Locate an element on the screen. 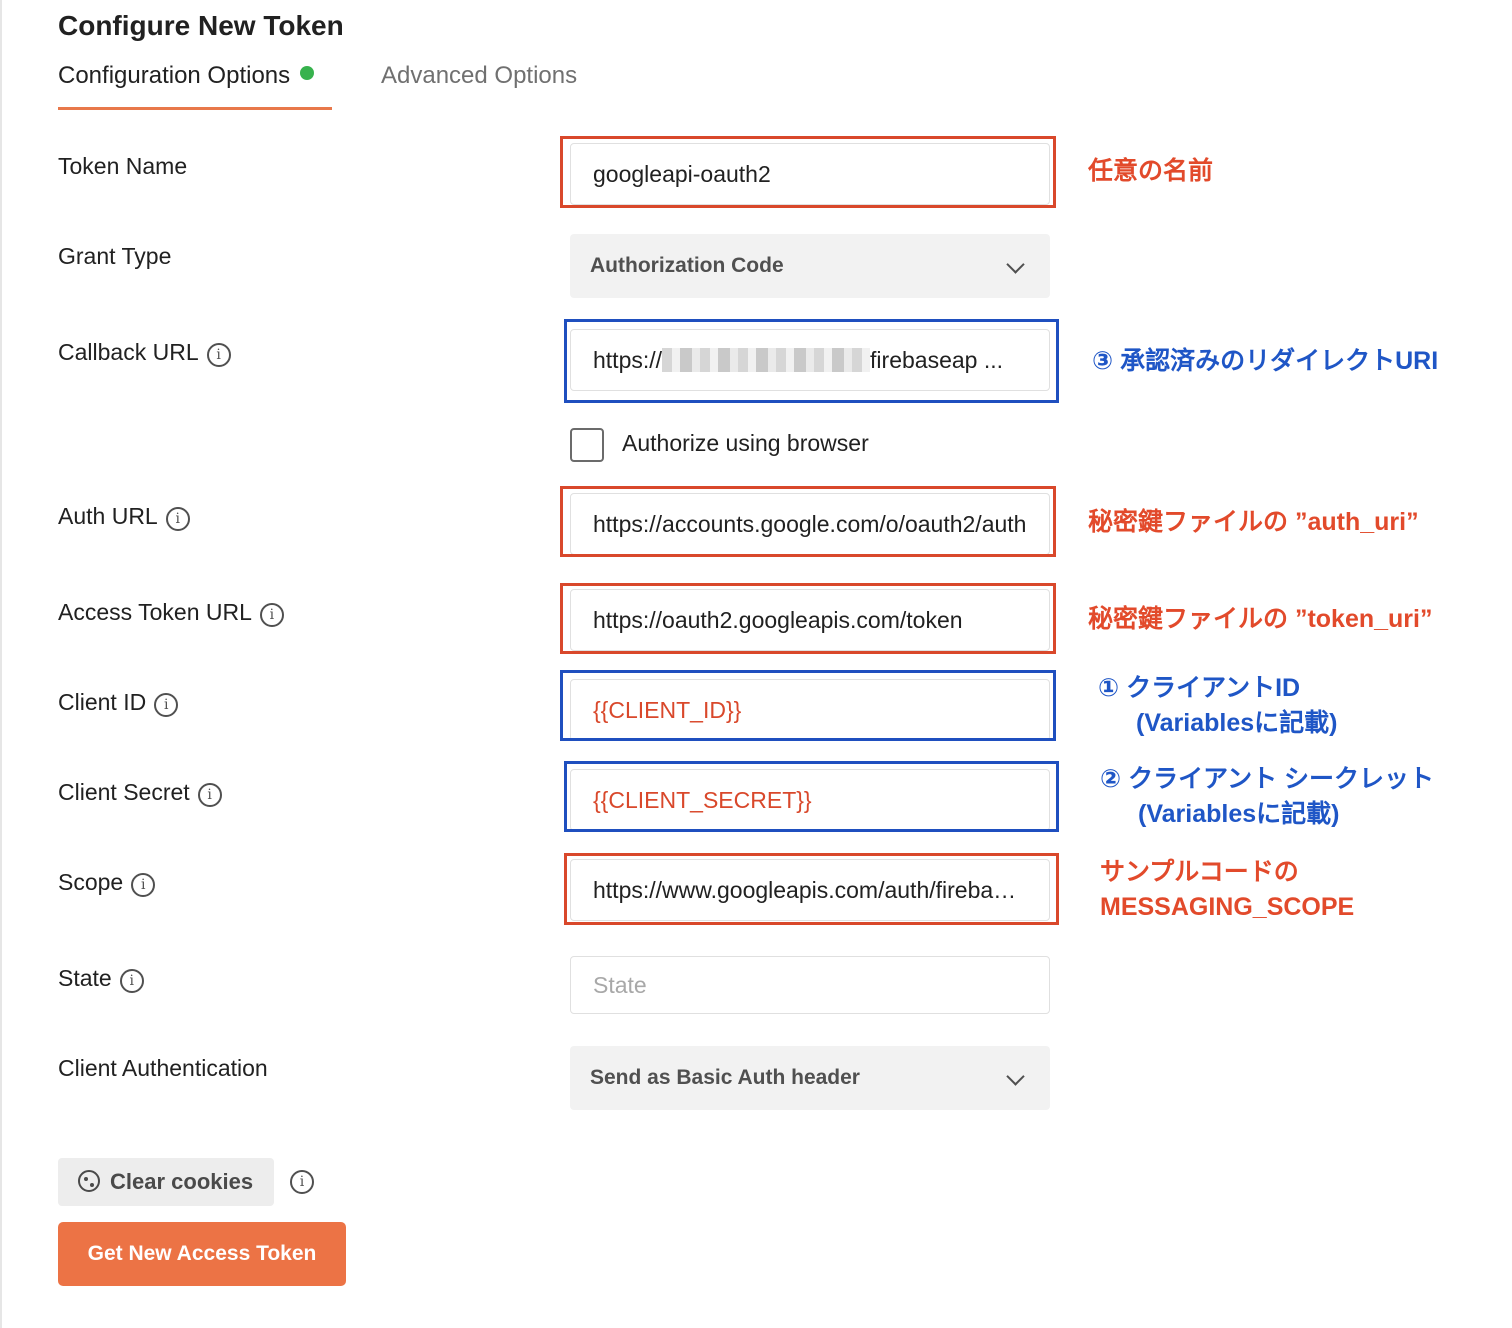  authorize-browser-label: Authorize using browser is located at coordinates (745, 443).